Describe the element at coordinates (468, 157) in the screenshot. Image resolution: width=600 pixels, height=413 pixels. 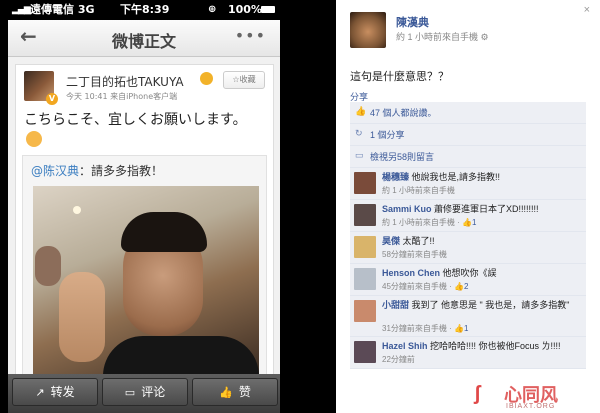
I see `more-comments-row: ▭ 檢視另58則留言` at that location.